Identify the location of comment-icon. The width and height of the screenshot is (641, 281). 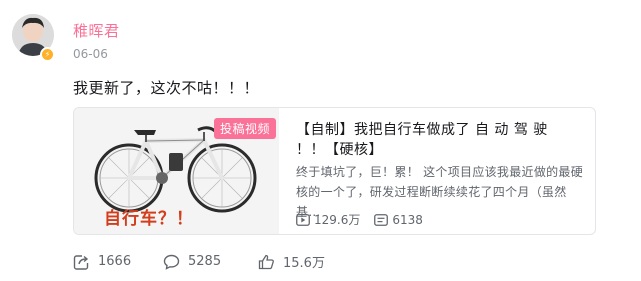
(171, 262).